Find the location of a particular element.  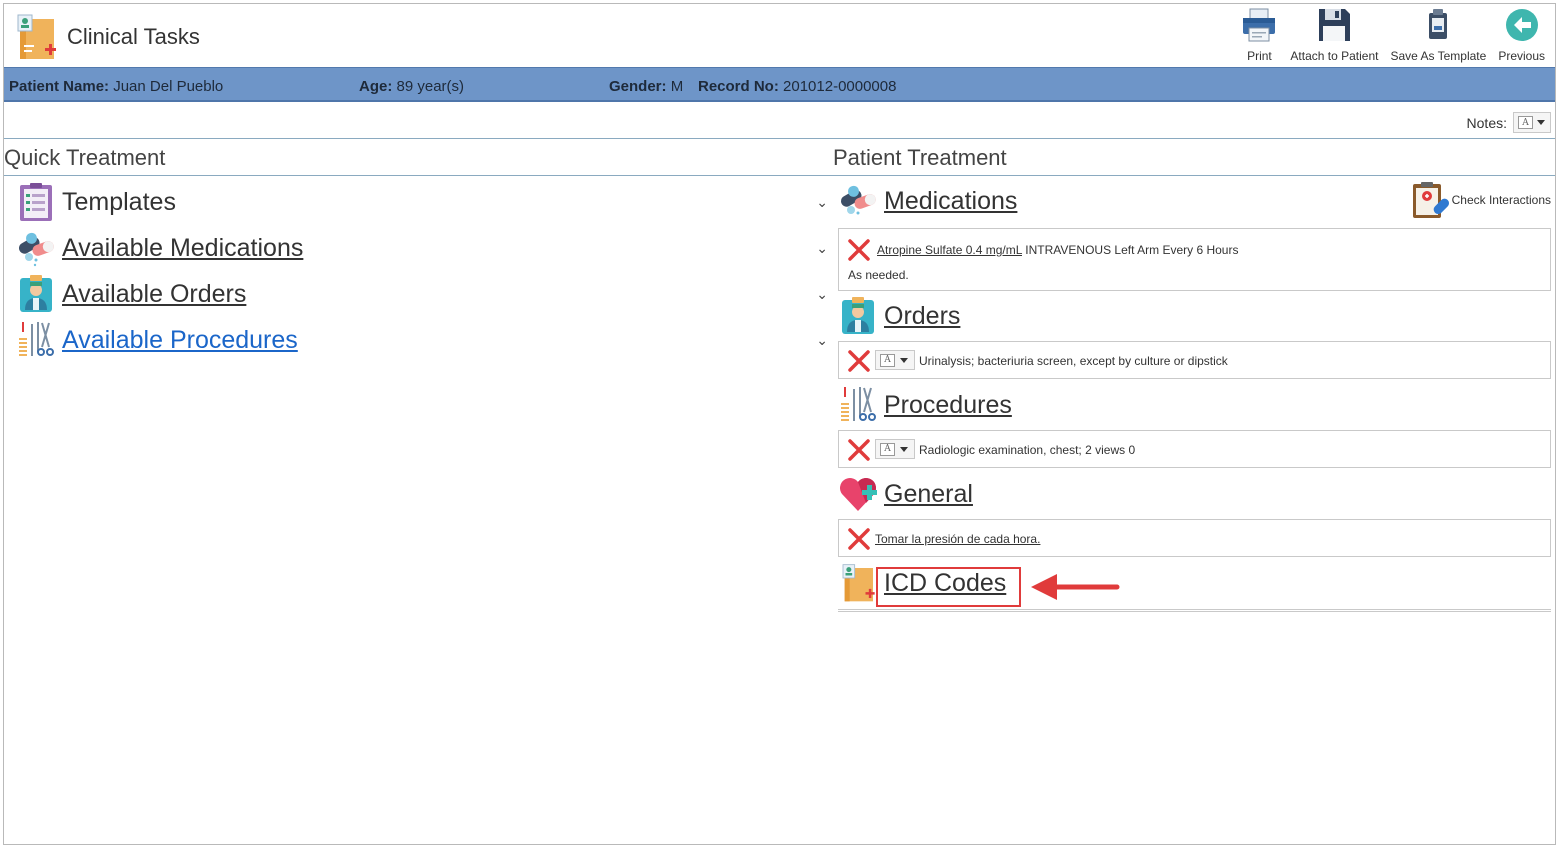

medication-drug-link: Atropine Sulfate 0.4 mg/mL is located at coordinates (949, 250).